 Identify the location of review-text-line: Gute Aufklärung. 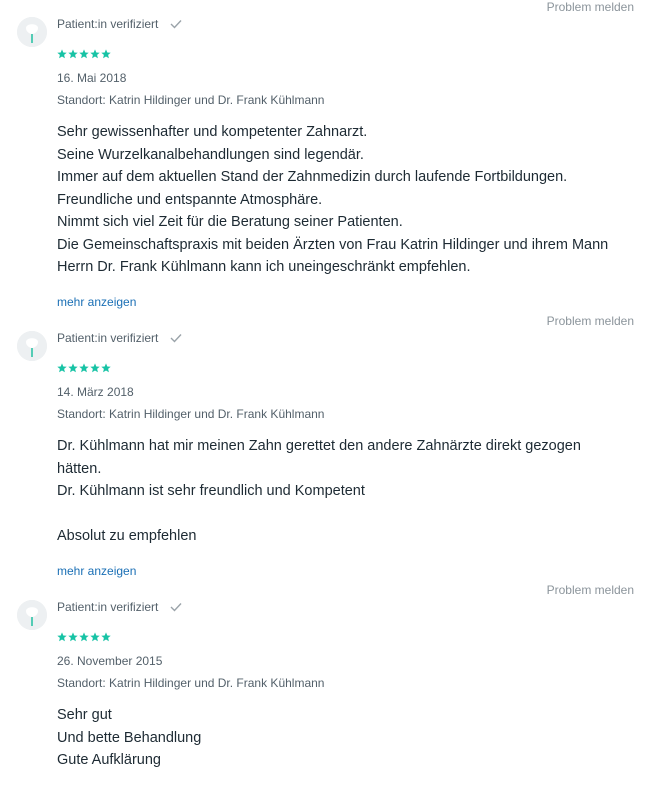
(109, 760).